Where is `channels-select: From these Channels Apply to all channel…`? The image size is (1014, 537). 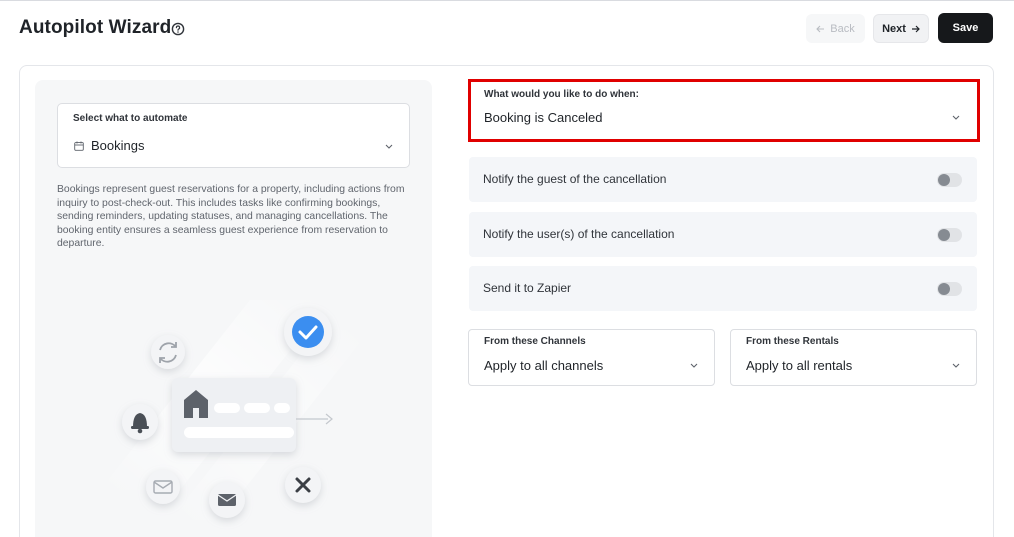 channels-select: From these Channels Apply to all channel… is located at coordinates (591, 357).